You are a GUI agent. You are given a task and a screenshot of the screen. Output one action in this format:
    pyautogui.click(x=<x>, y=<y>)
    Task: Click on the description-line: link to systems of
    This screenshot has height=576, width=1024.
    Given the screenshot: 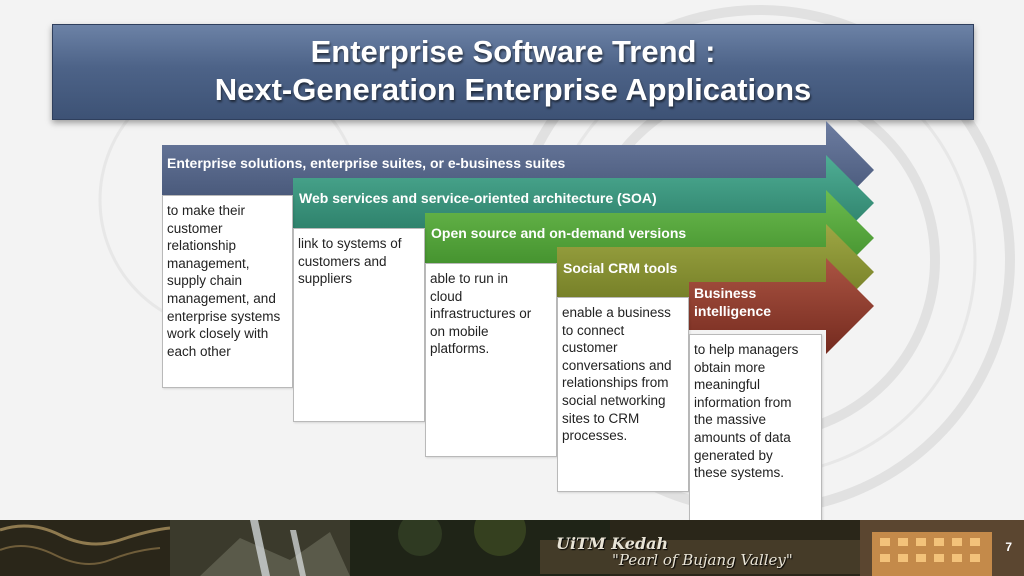 What is the action you would take?
    pyautogui.click(x=350, y=243)
    